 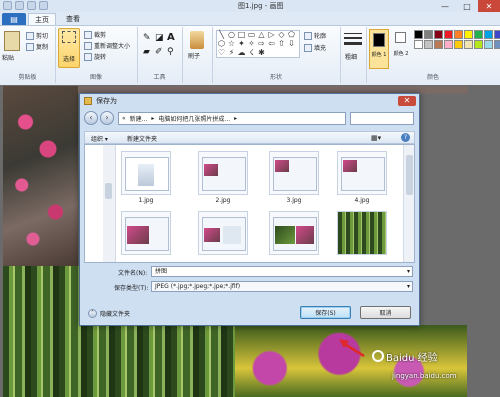 What do you see at coordinates (146, 52) in the screenshot?
I see `eraser-icon: ▰` at bounding box center [146, 52].